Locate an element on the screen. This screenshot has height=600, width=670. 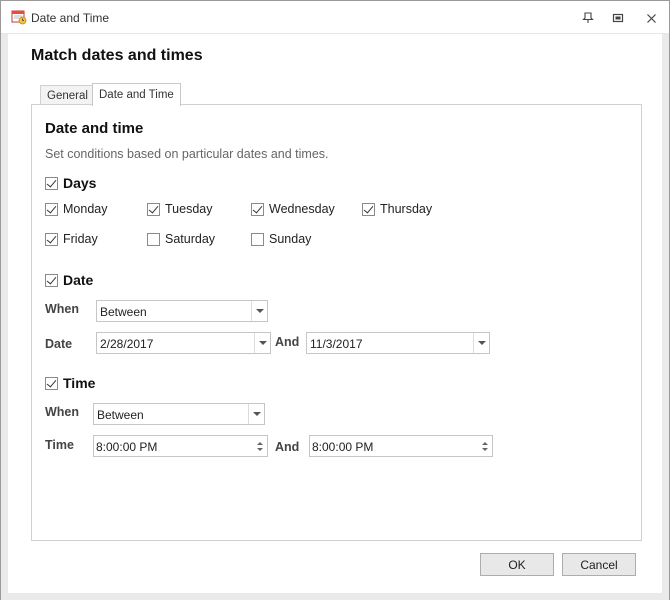
panel-title: Date and time is located at coordinates (94, 128).